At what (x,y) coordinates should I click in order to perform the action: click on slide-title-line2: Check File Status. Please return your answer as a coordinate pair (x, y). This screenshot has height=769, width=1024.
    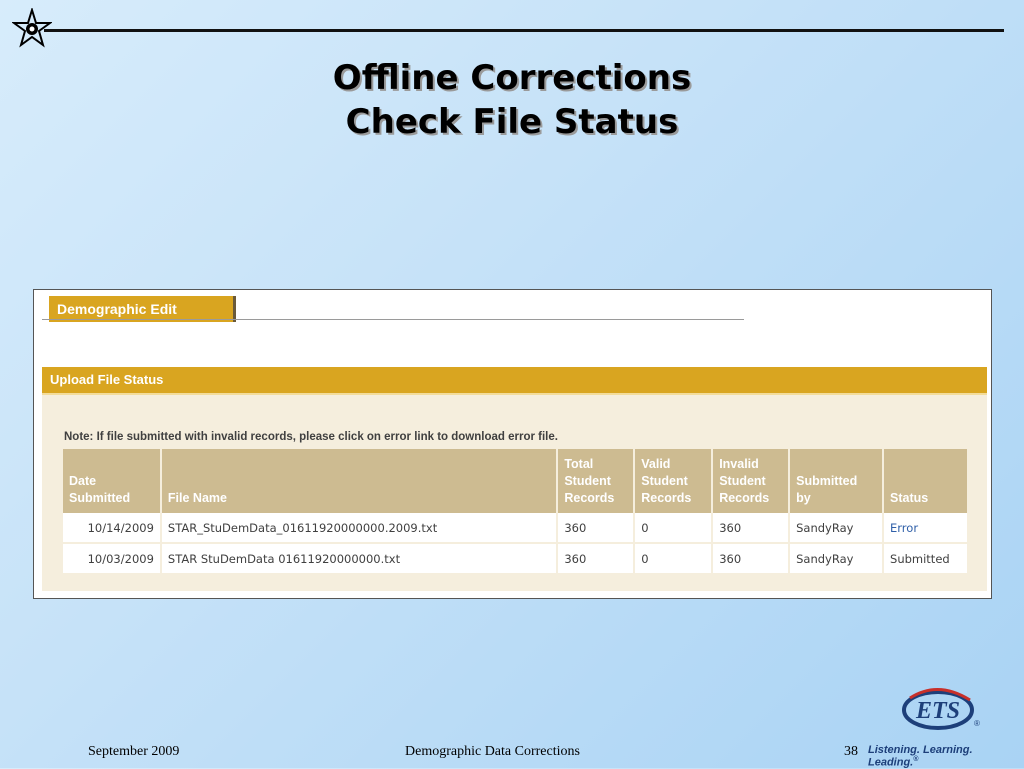
    Looking at the image, I should click on (512, 122).